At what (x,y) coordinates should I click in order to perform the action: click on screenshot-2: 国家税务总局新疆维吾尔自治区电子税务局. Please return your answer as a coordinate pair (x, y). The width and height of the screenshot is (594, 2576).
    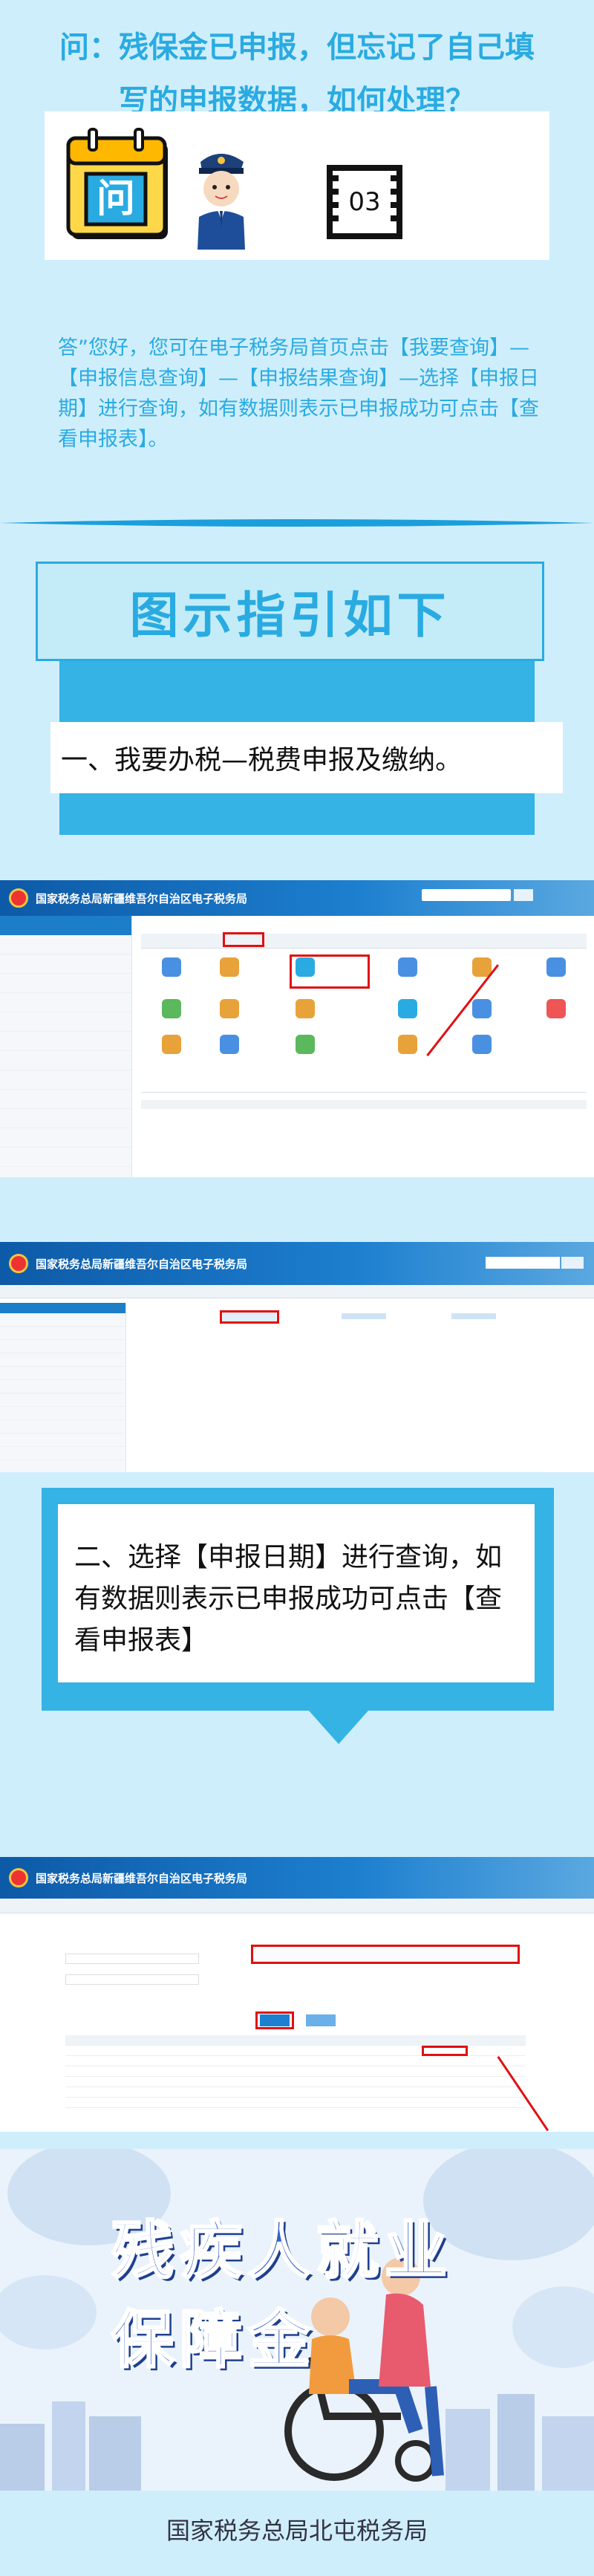
    Looking at the image, I should click on (297, 1357).